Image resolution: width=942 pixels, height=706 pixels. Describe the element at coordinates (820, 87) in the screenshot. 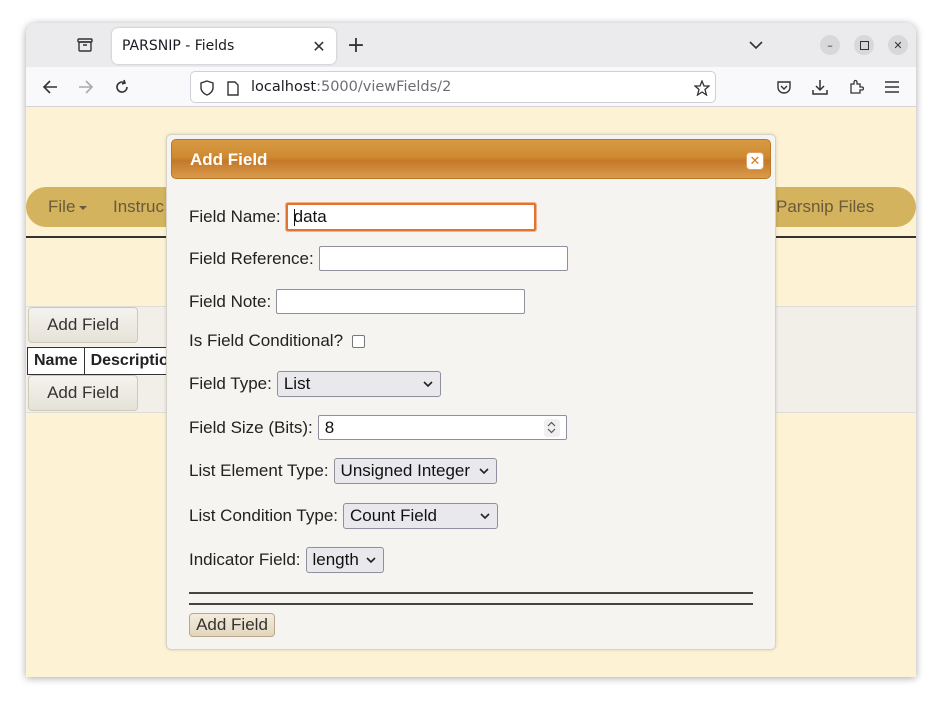

I see `downloads-icon` at that location.